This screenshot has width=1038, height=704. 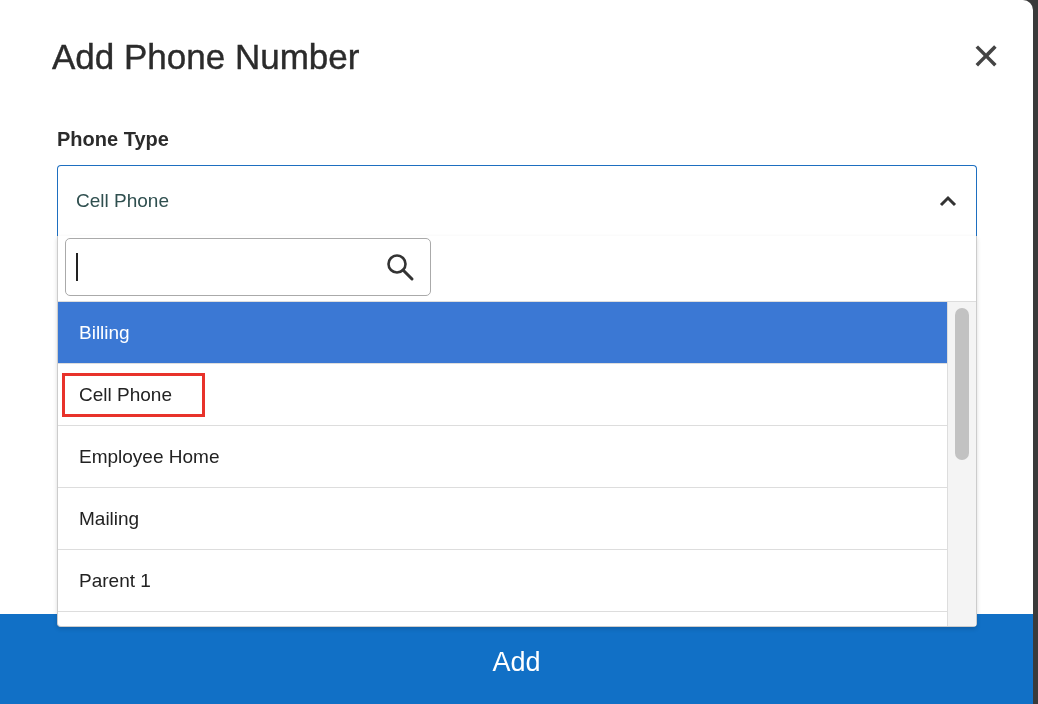 I want to click on option-item: Mailing, so click(x=502, y=519).